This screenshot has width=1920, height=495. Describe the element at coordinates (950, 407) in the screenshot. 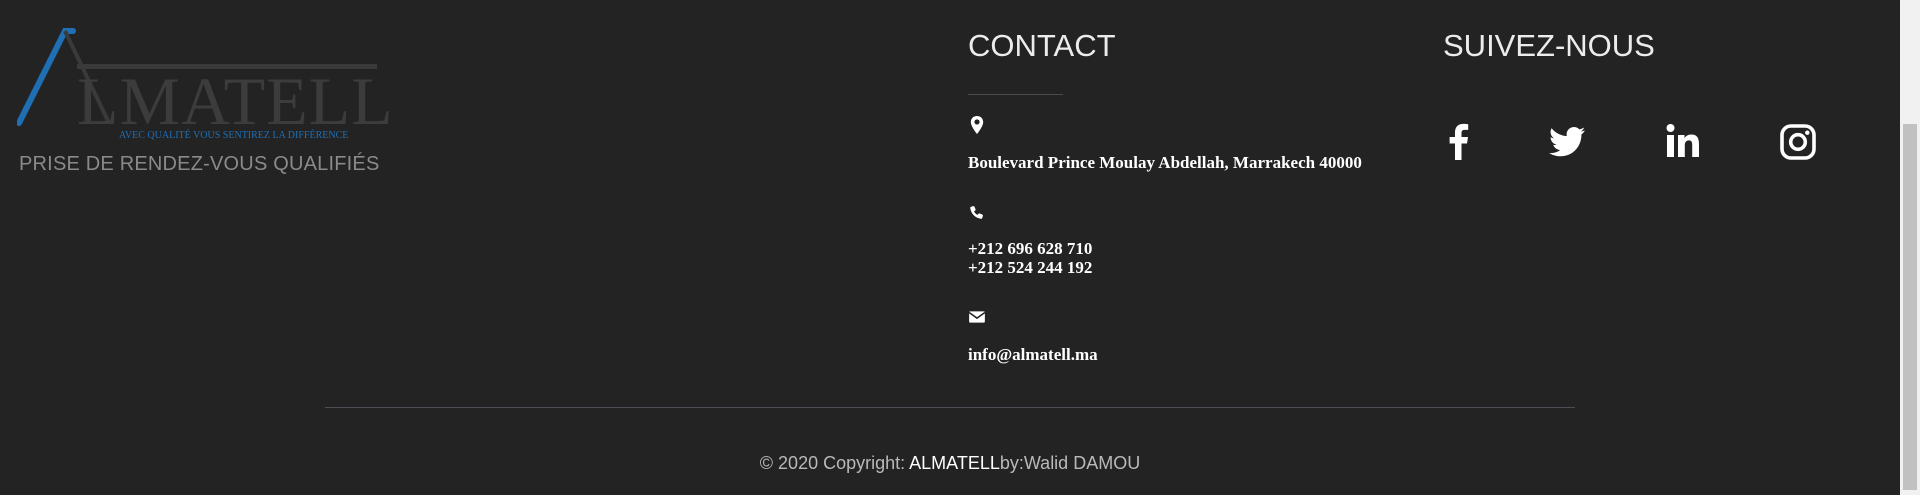

I see `footer-divider` at that location.